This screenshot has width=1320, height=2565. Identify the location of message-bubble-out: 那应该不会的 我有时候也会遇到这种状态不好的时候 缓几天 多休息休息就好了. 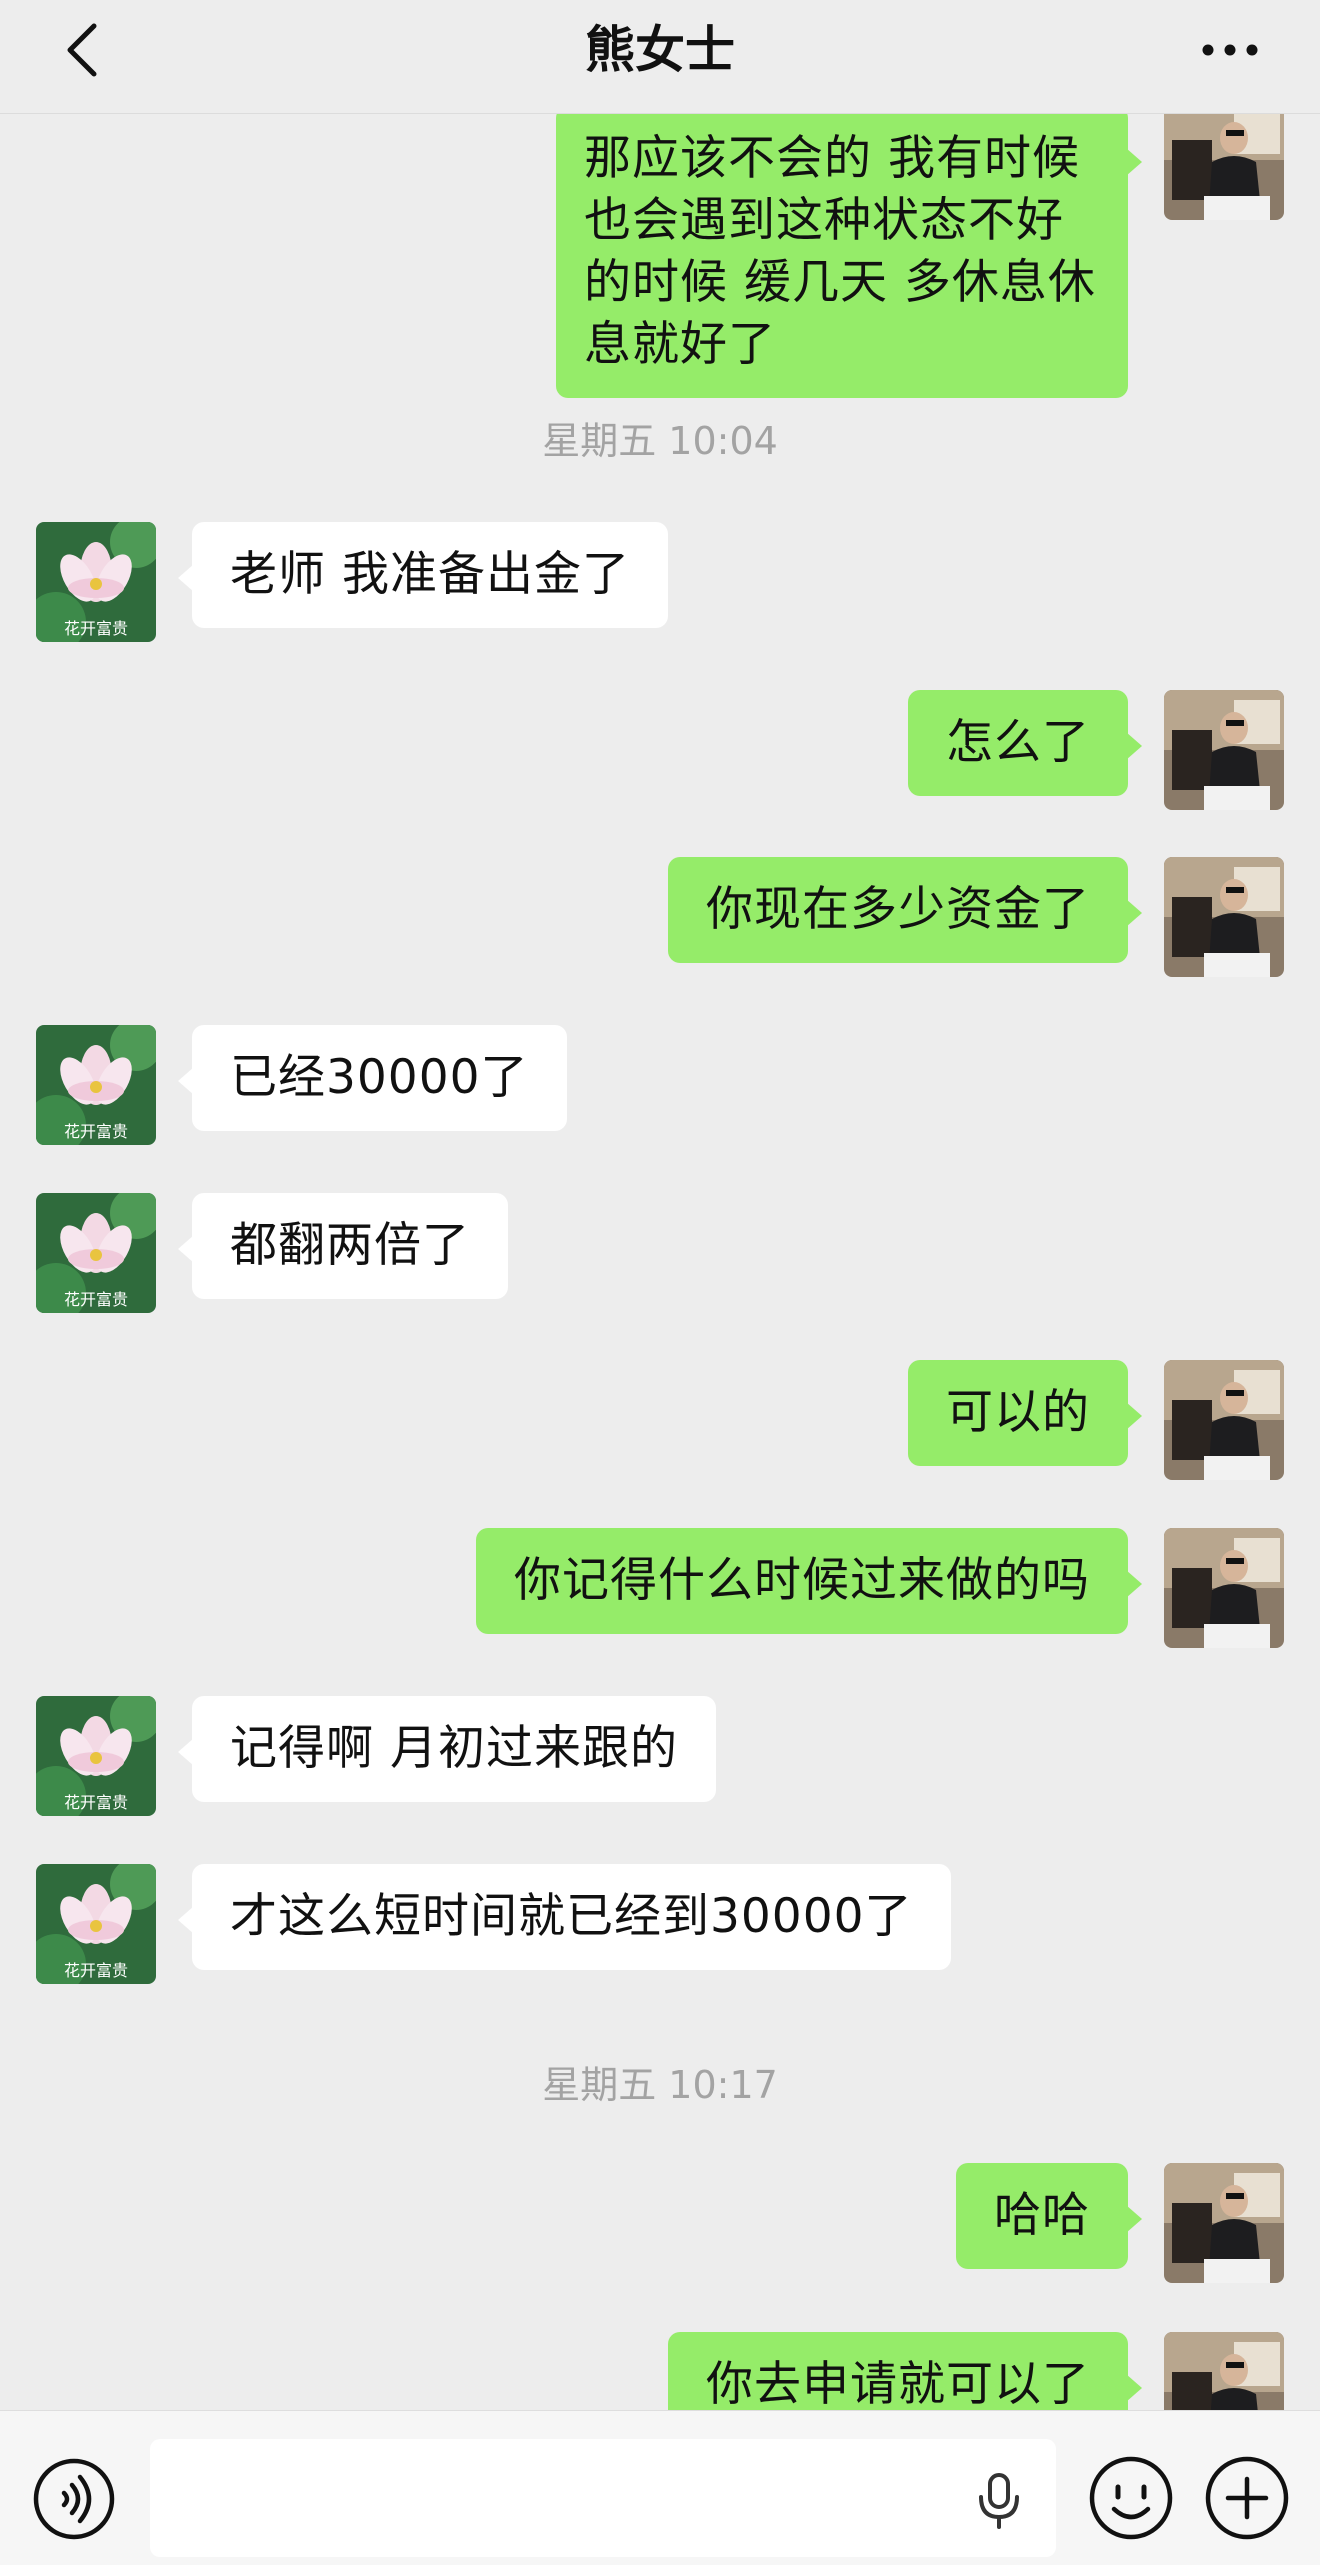
(849, 252).